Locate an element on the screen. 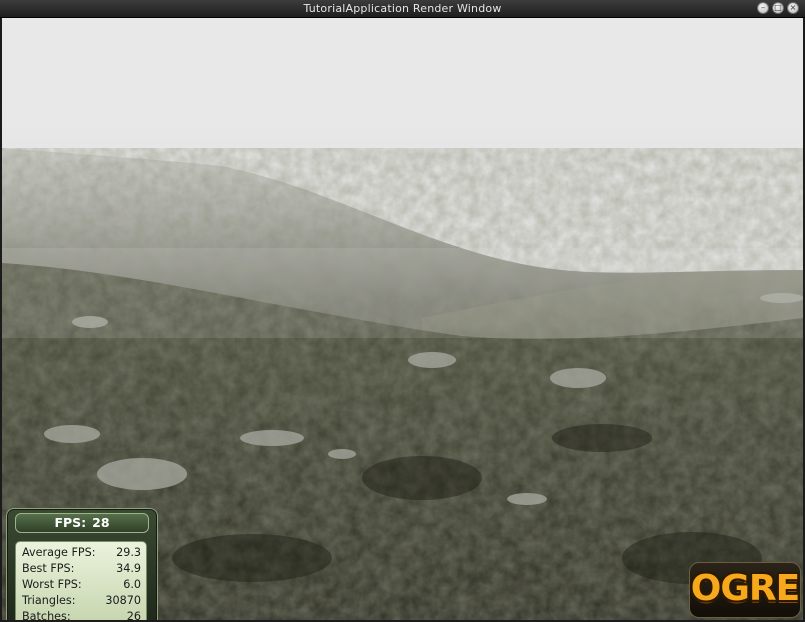 Image resolution: width=805 pixels, height=622 pixels. stat-label: Best FPS: is located at coordinates (48, 568).